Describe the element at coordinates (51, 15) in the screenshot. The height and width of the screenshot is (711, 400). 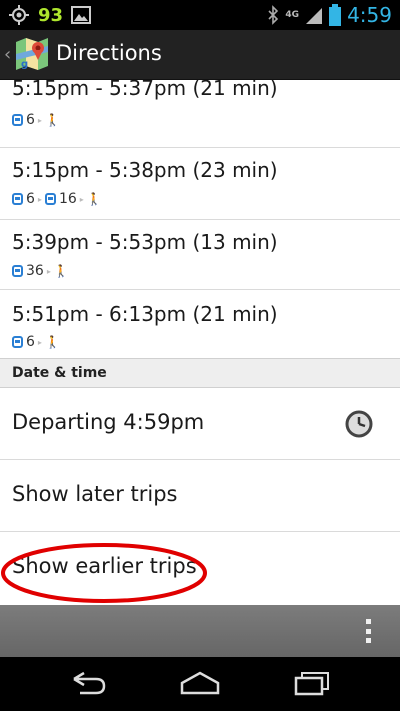
I see `notification-number: 93` at that location.